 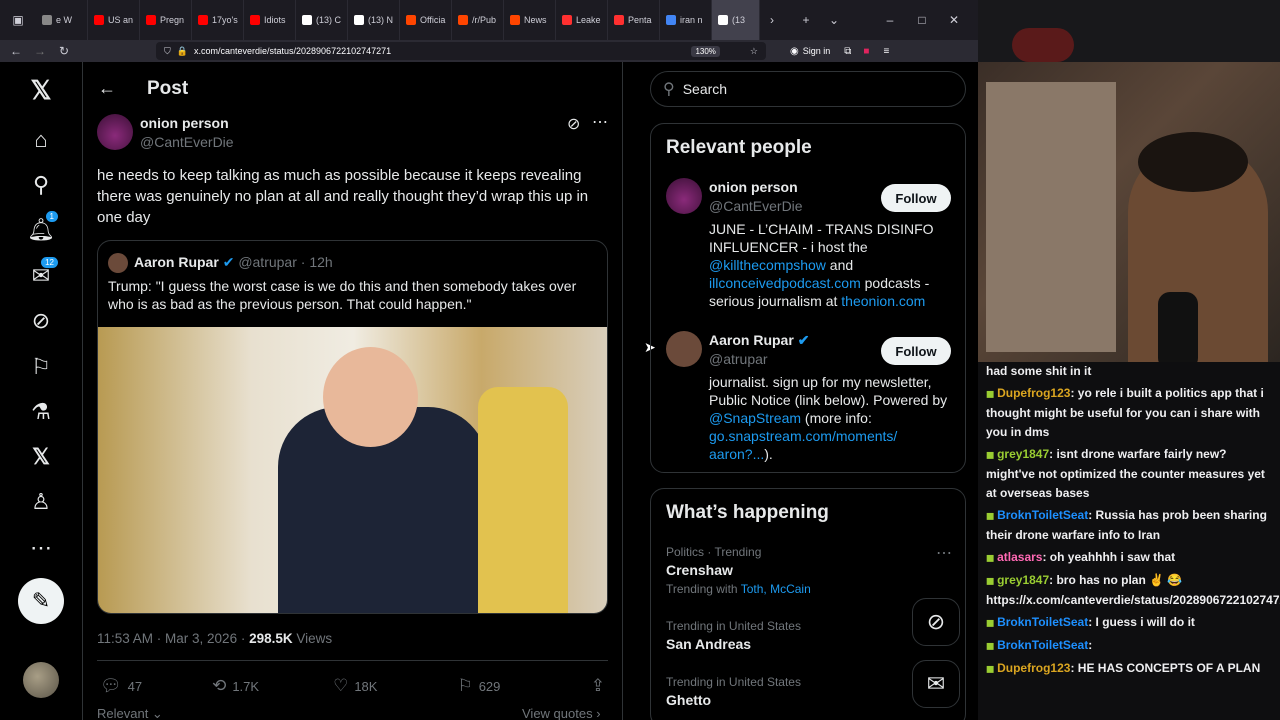 What do you see at coordinates (530, 20) in the screenshot?
I see `browser-tab: News` at bounding box center [530, 20].